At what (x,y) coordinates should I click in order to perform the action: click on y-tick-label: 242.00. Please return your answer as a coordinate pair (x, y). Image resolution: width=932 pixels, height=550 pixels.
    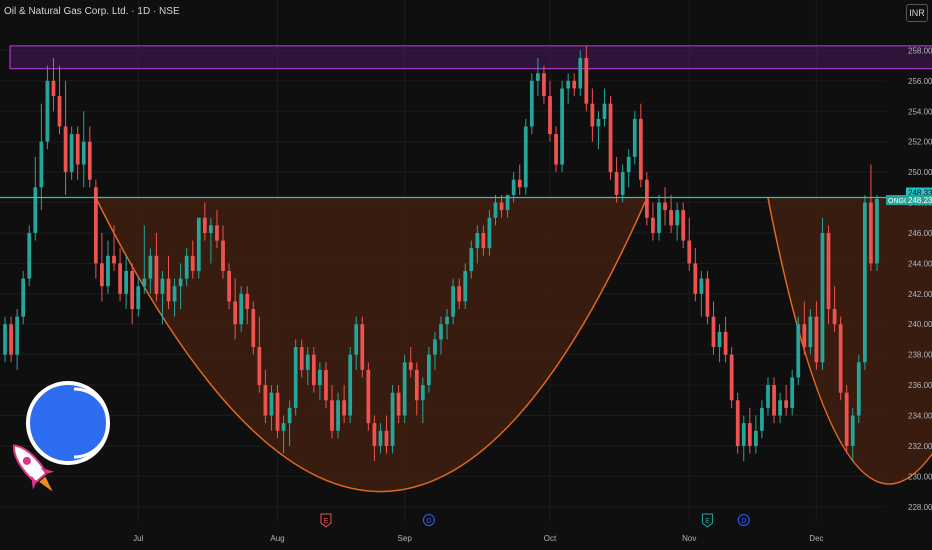
    Looking at the image, I should click on (920, 294).